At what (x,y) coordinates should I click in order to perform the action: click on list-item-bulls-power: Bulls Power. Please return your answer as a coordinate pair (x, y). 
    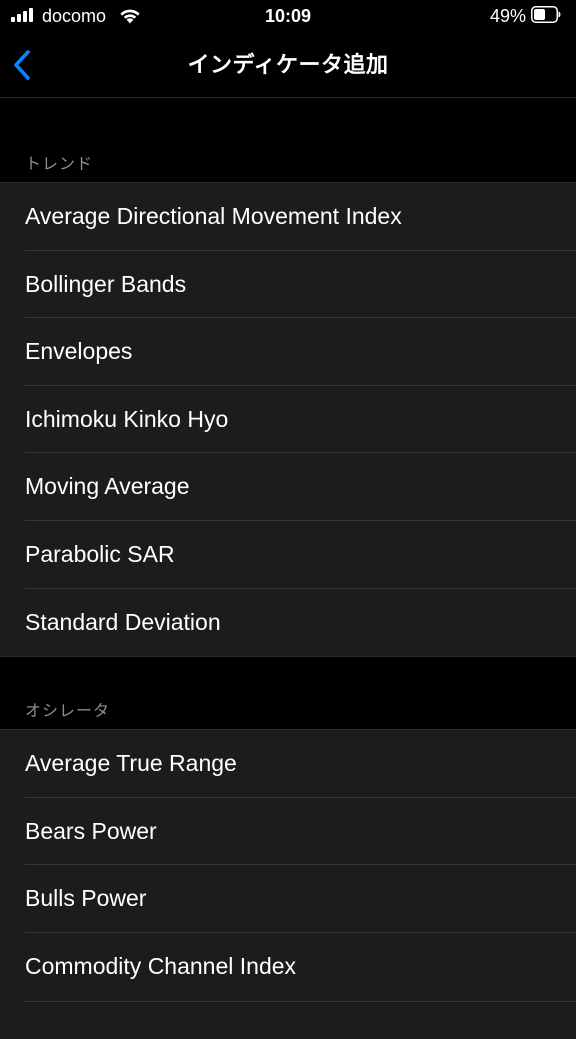
    Looking at the image, I should click on (288, 899).